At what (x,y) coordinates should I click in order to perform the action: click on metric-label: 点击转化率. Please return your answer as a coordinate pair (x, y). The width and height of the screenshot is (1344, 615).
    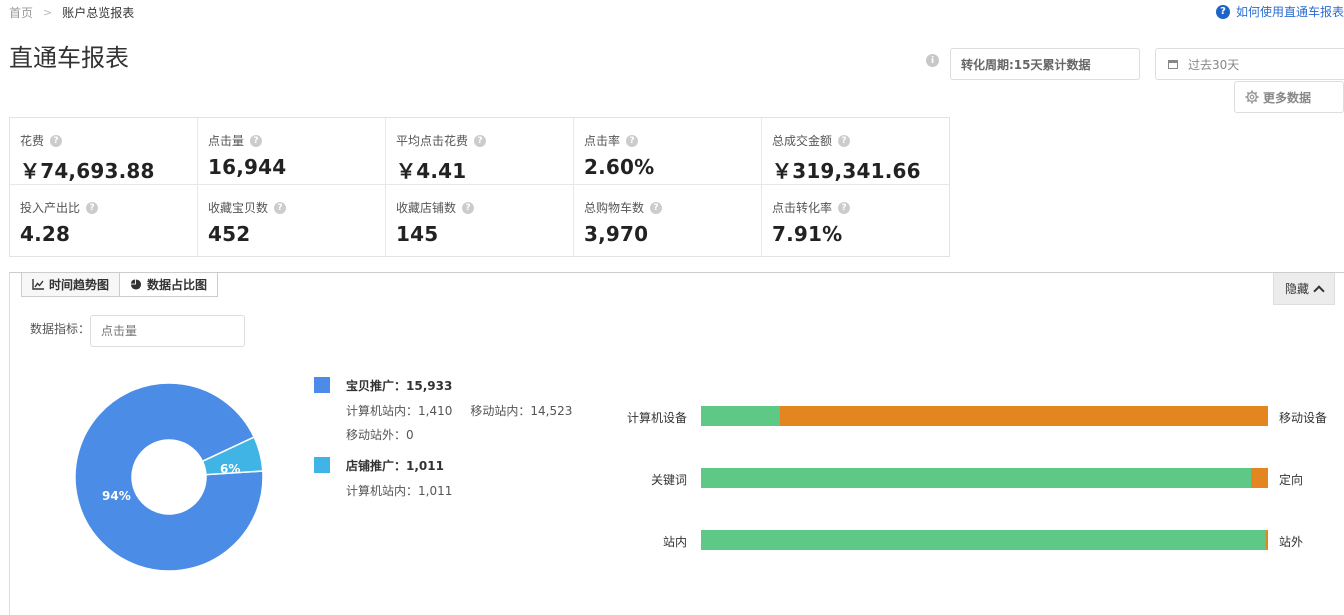
    Looking at the image, I should click on (802, 208).